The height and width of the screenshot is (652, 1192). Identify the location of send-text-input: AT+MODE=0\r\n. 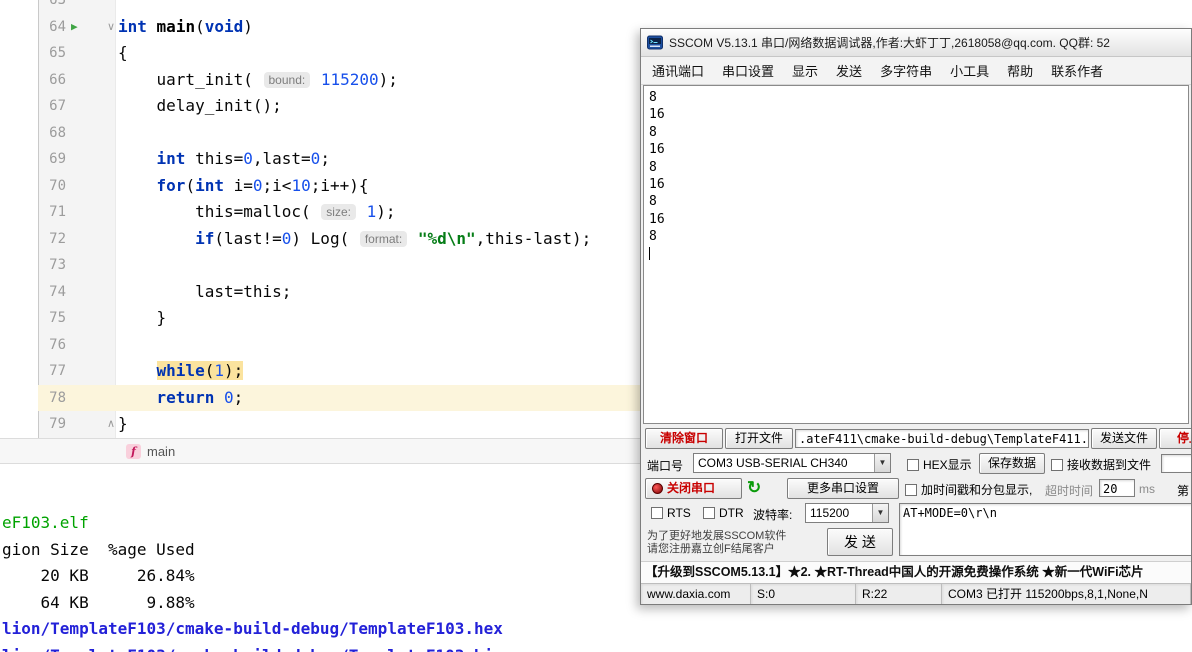
(1045, 529).